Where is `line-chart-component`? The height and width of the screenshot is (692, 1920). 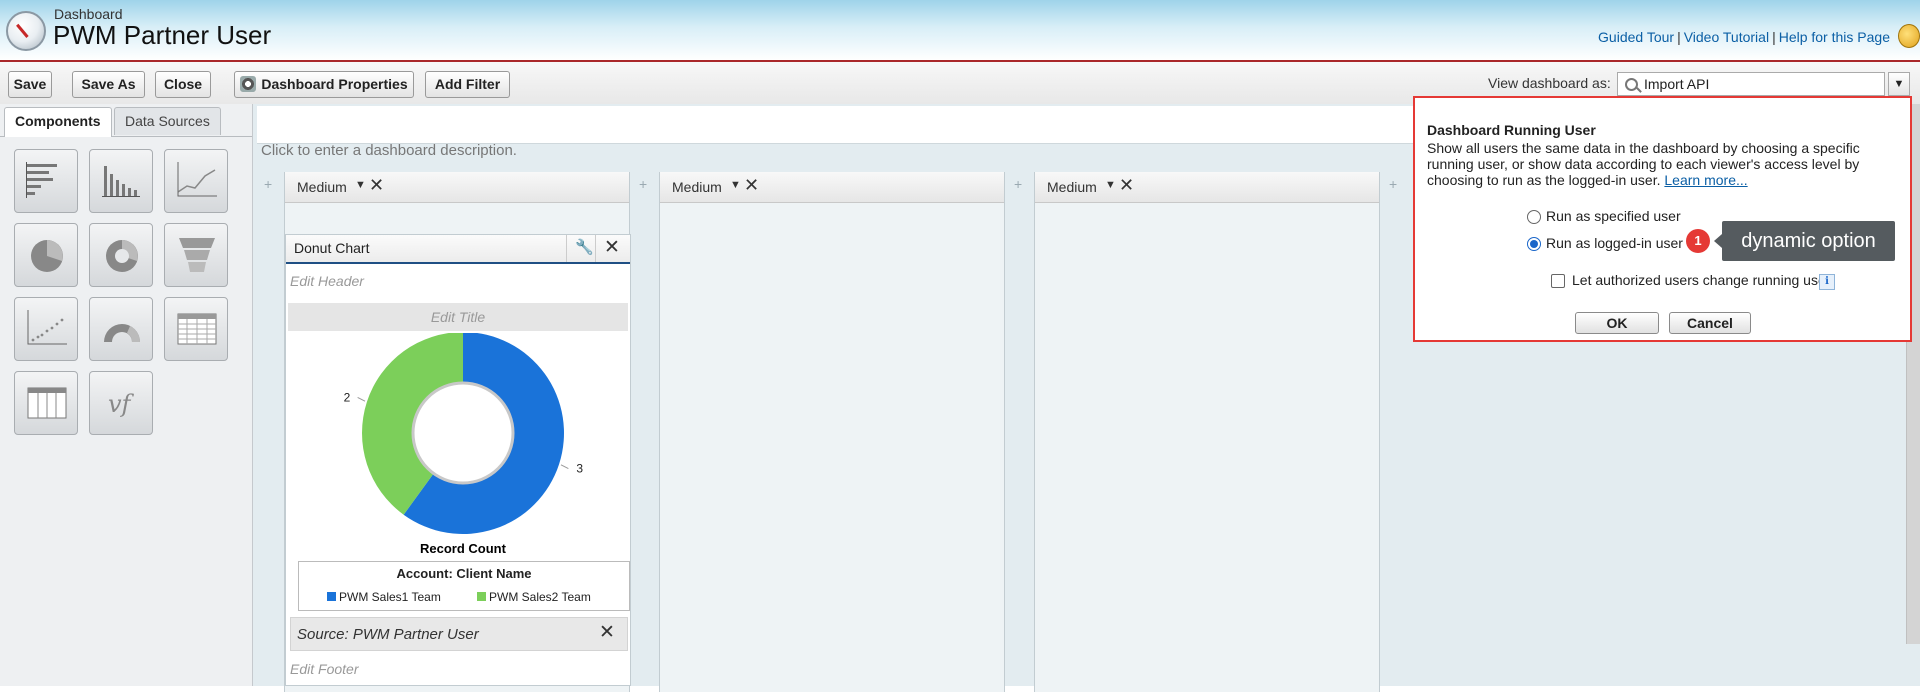 line-chart-component is located at coordinates (196, 181).